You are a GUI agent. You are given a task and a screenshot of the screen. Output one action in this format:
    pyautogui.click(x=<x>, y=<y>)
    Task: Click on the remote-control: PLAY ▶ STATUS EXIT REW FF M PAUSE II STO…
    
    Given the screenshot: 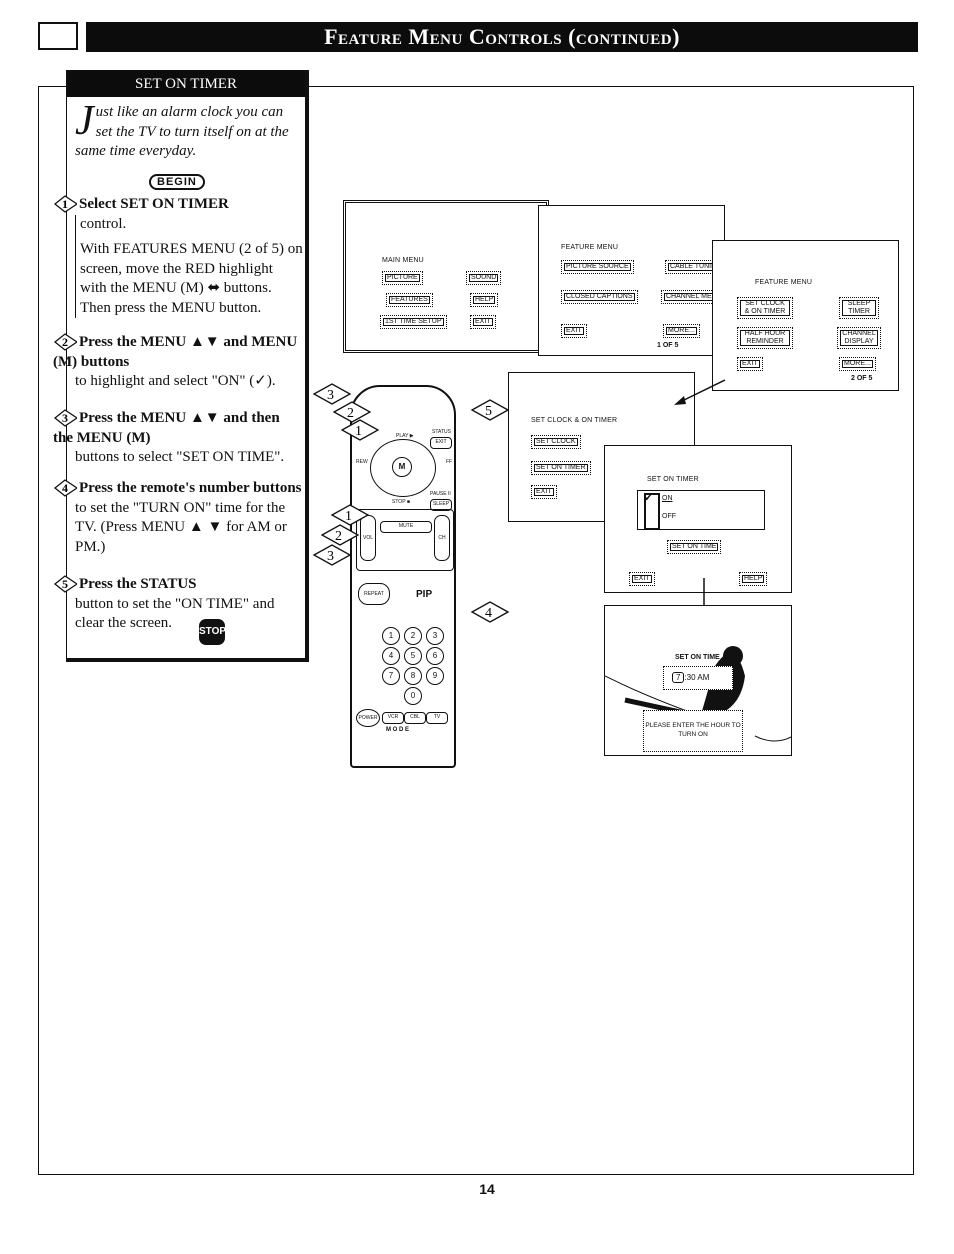 What is the action you would take?
    pyautogui.click(x=403, y=576)
    